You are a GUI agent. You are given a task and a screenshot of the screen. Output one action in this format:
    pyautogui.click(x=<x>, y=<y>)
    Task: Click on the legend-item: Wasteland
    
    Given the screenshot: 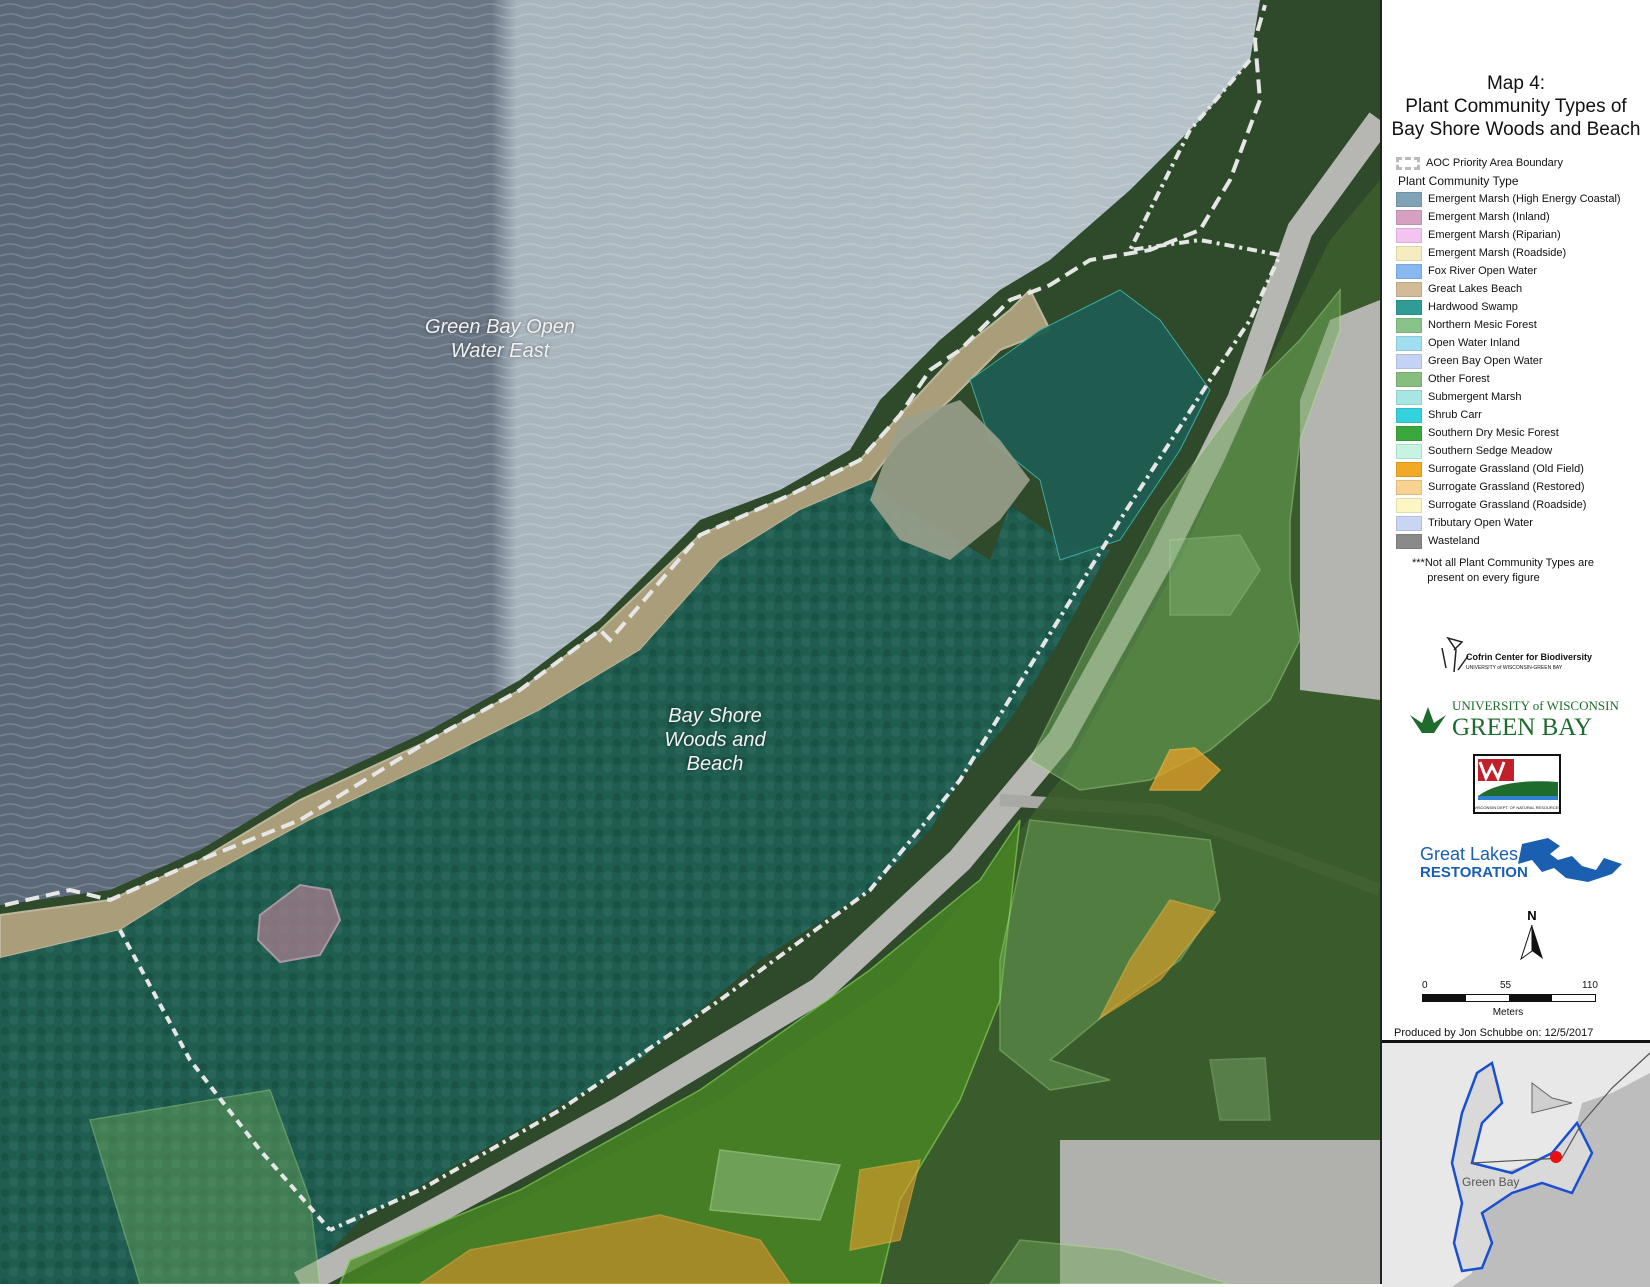 What is the action you would take?
    pyautogui.click(x=1522, y=541)
    